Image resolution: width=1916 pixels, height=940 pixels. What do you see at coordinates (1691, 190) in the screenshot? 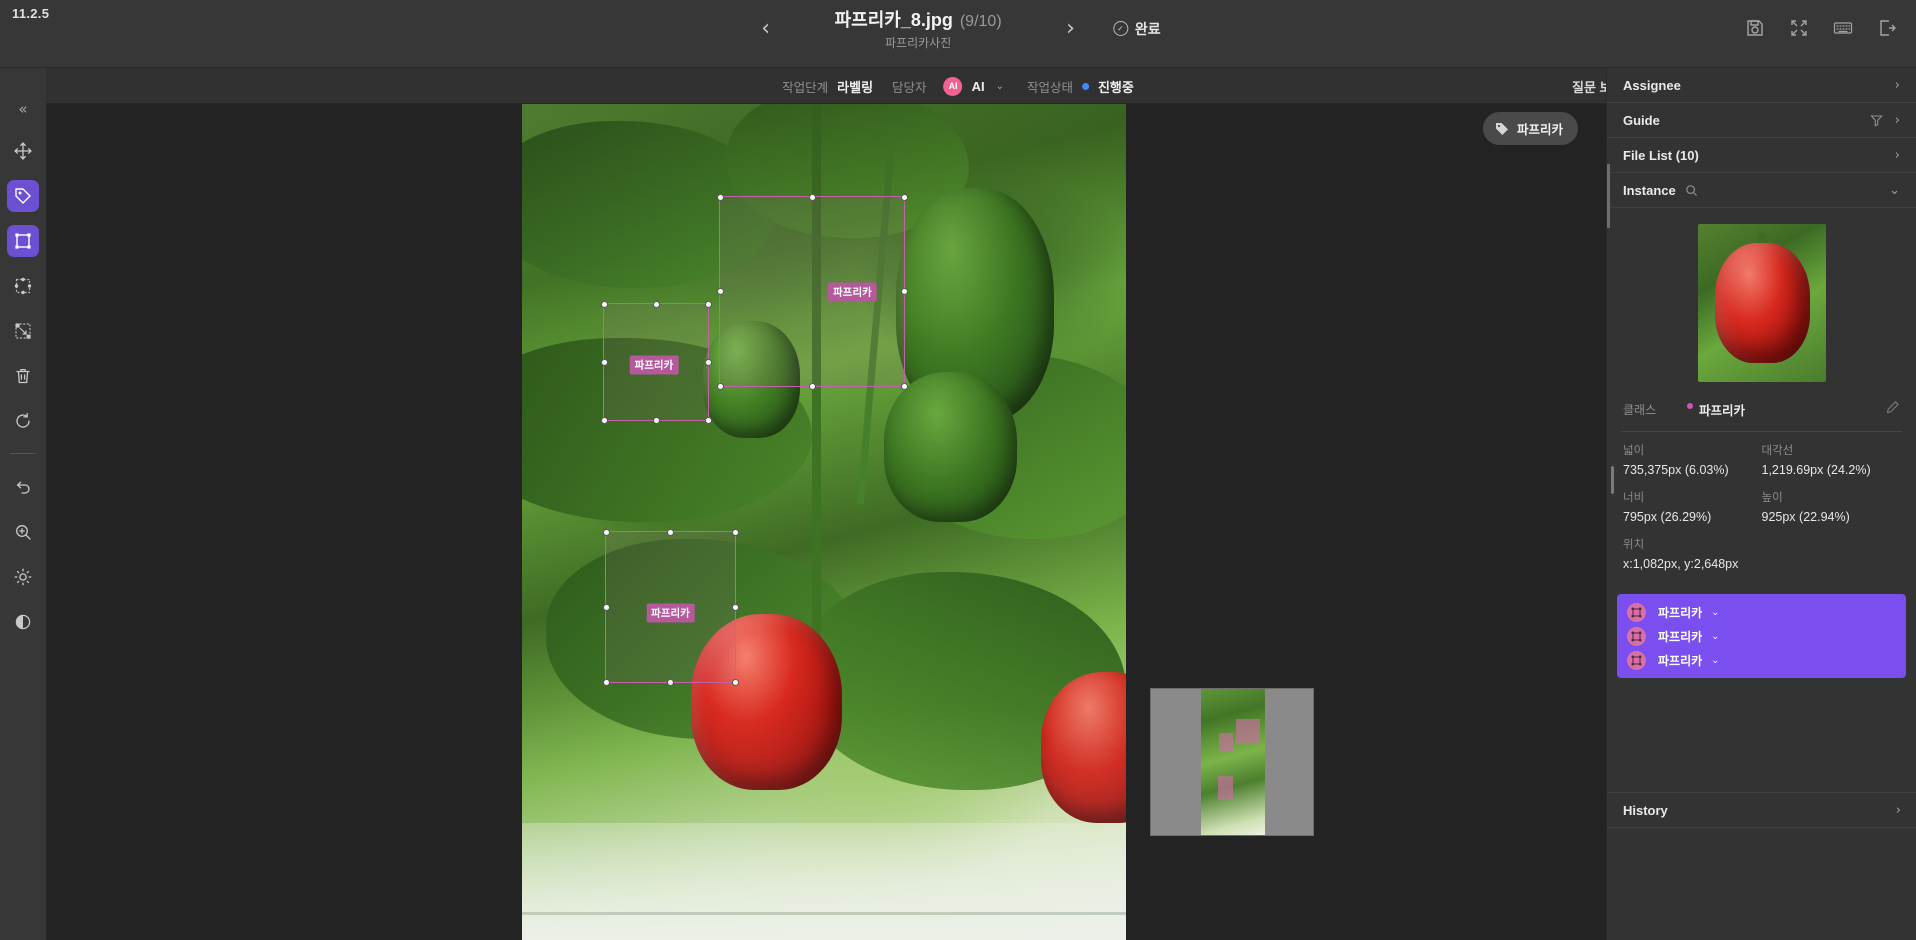
I see `search-icon` at bounding box center [1691, 190].